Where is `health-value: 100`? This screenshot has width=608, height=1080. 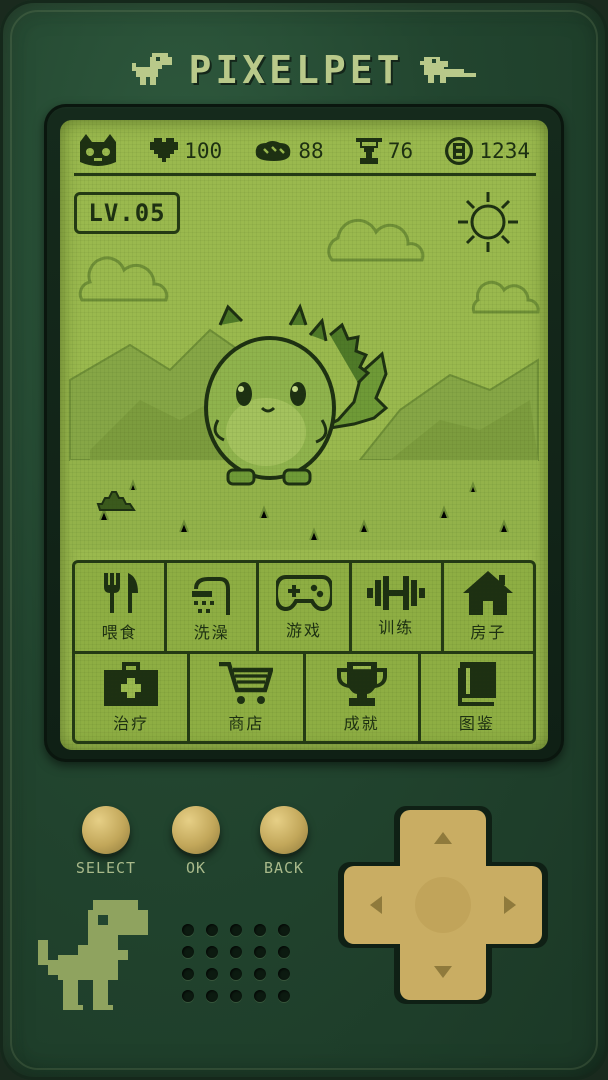
health-value: 100 is located at coordinates (203, 150).